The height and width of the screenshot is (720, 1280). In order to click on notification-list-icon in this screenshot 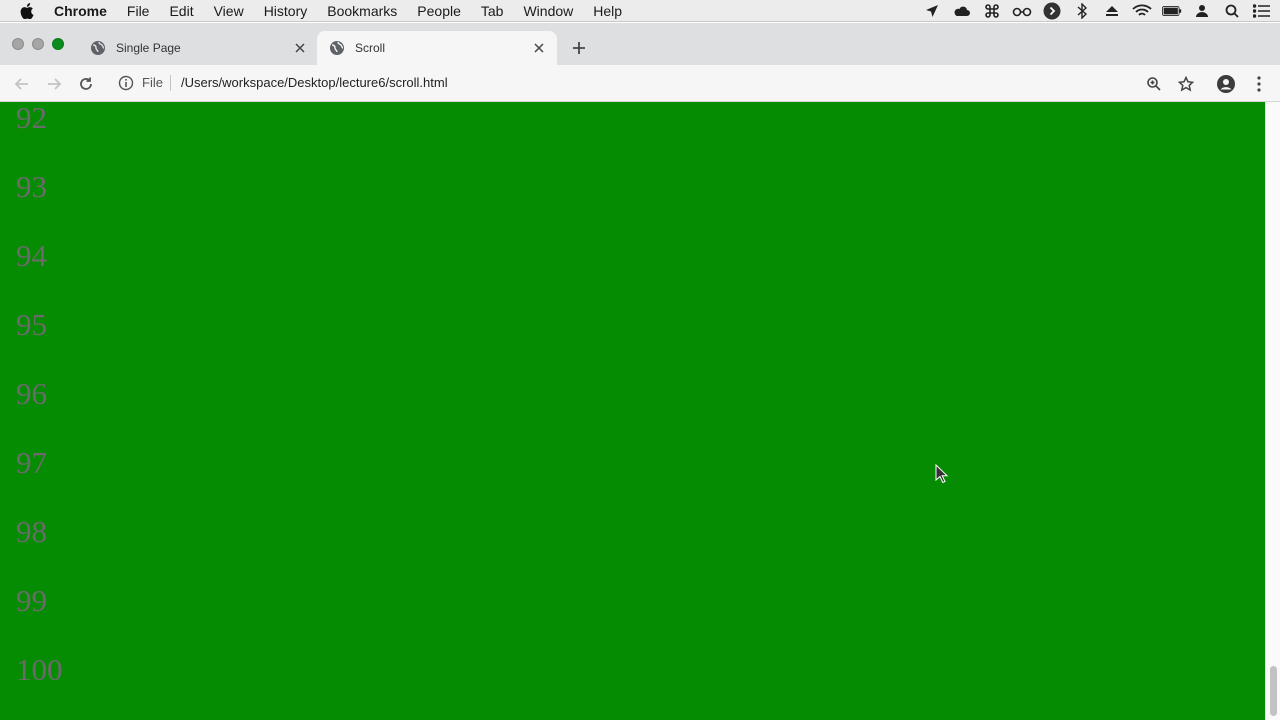, I will do `click(1262, 11)`.